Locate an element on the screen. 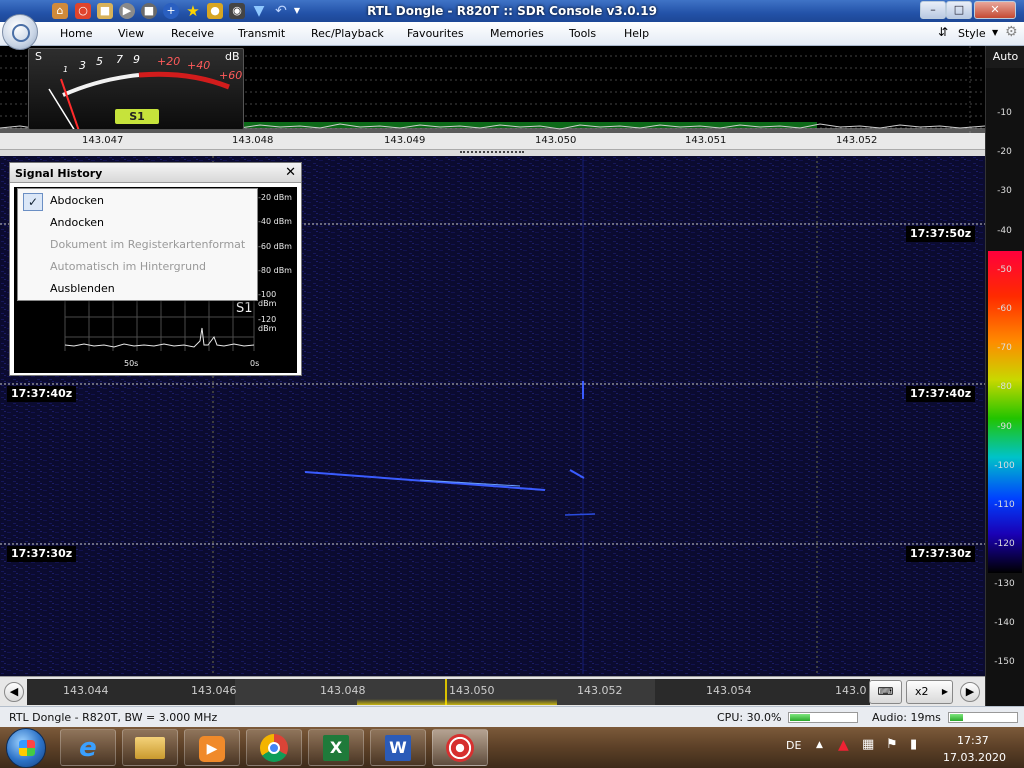 The height and width of the screenshot is (768, 1024). tuning-freq-label: 143.044 is located at coordinates (86, 690).